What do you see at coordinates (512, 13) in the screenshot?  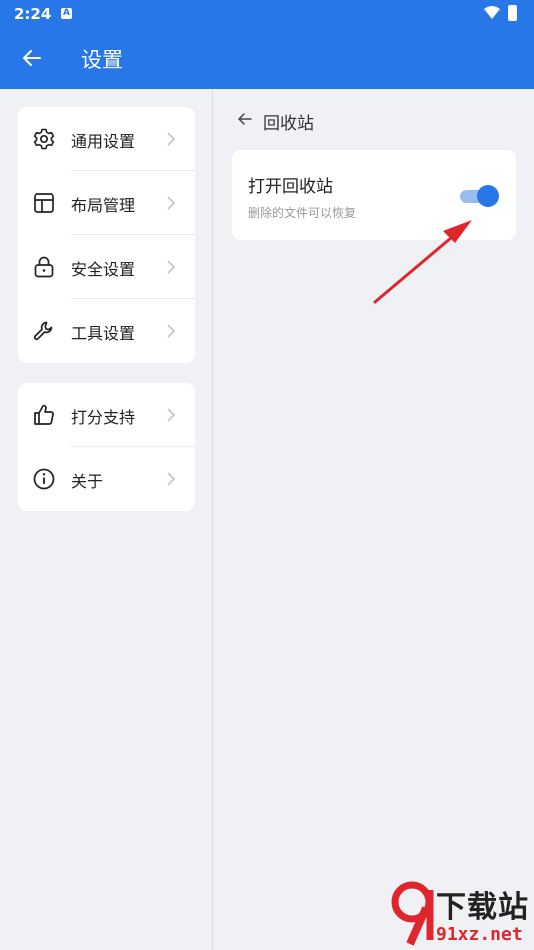 I see `battery-icon` at bounding box center [512, 13].